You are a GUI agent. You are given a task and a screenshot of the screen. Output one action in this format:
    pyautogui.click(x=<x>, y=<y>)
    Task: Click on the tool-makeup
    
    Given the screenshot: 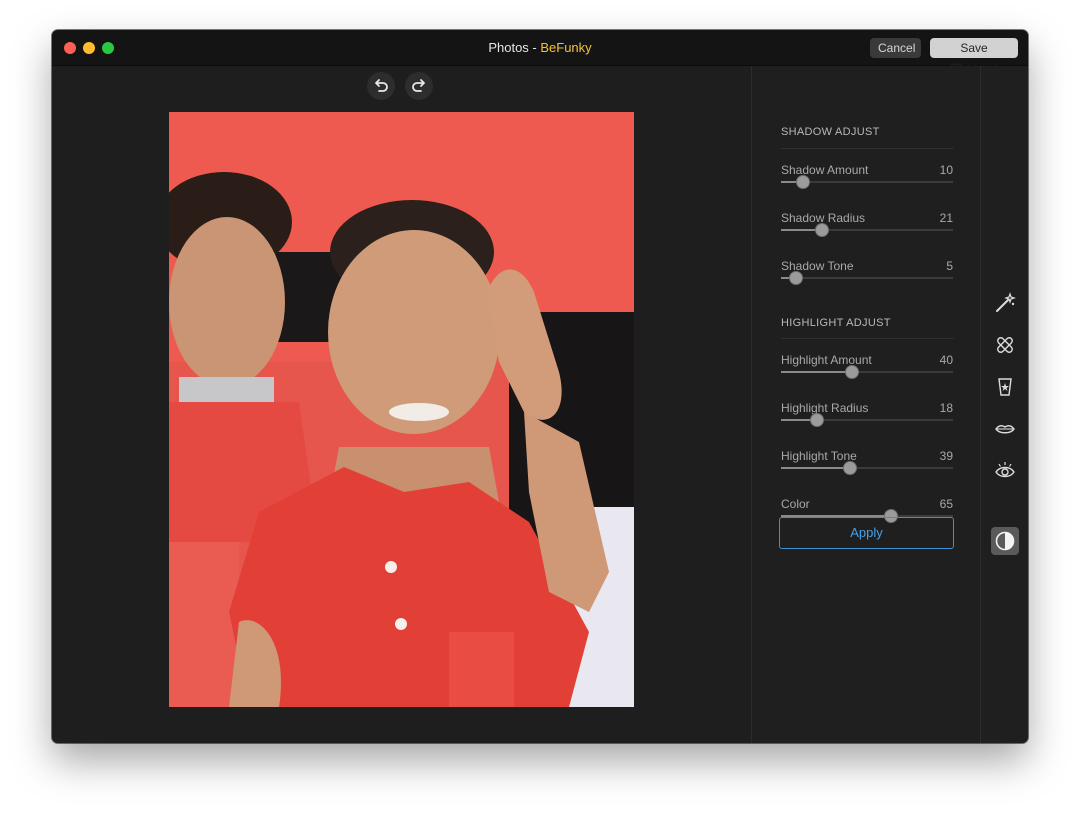 What is the action you would take?
    pyautogui.click(x=1005, y=387)
    